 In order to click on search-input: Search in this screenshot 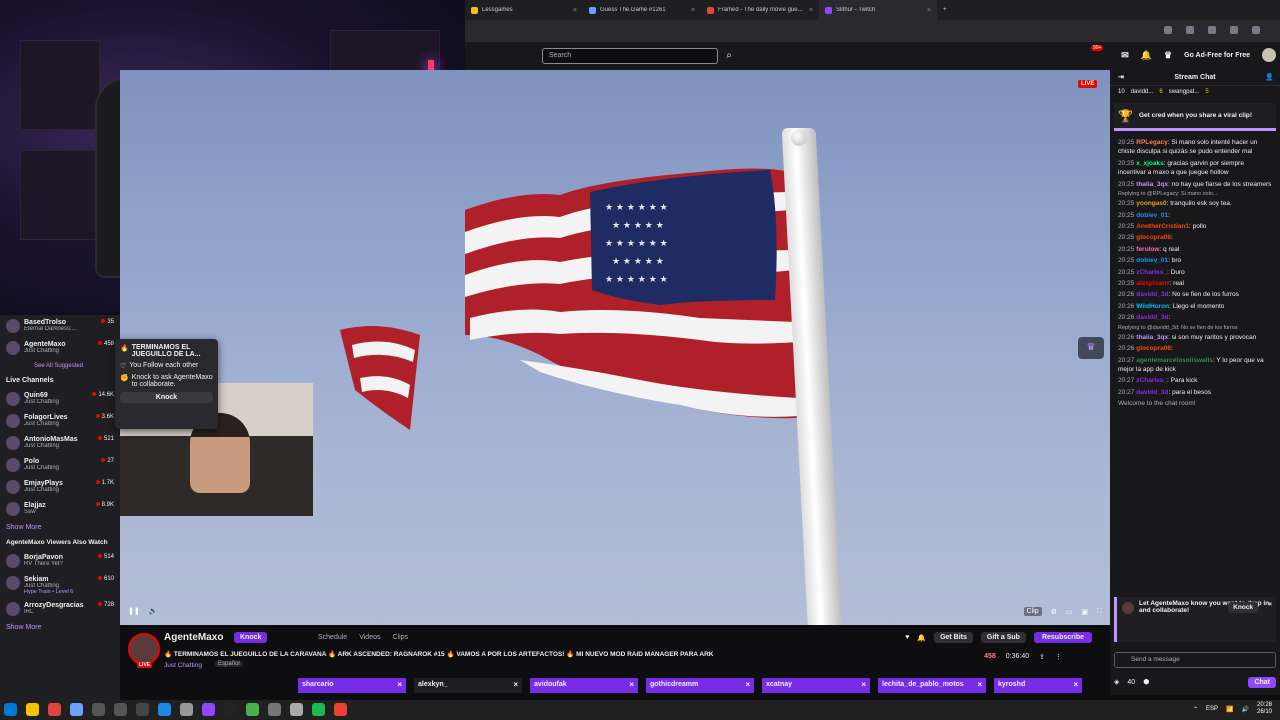, I will do `click(630, 56)`.